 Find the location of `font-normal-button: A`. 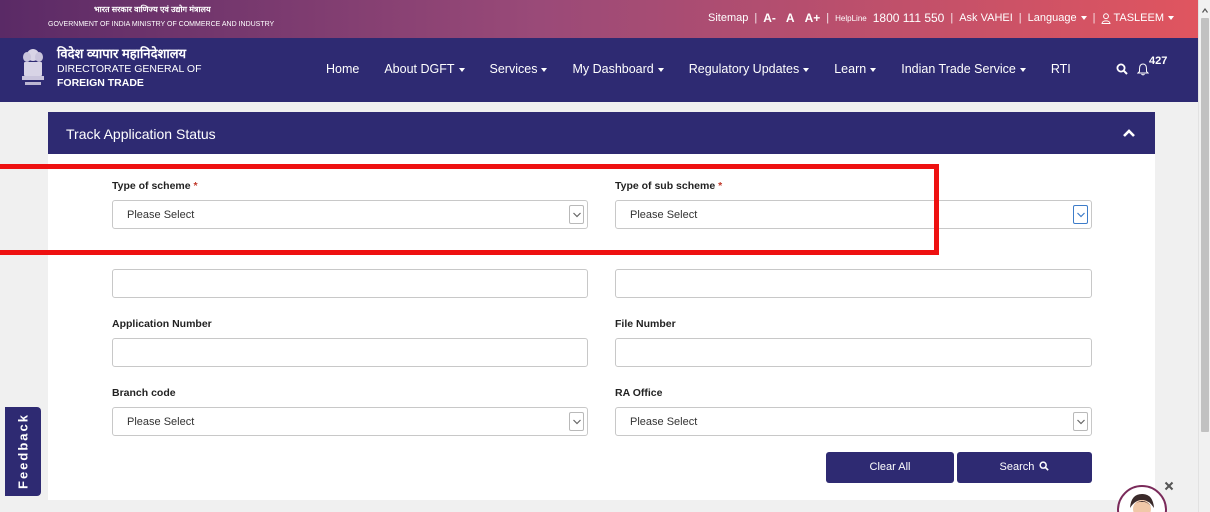

font-normal-button: A is located at coordinates (790, 18).